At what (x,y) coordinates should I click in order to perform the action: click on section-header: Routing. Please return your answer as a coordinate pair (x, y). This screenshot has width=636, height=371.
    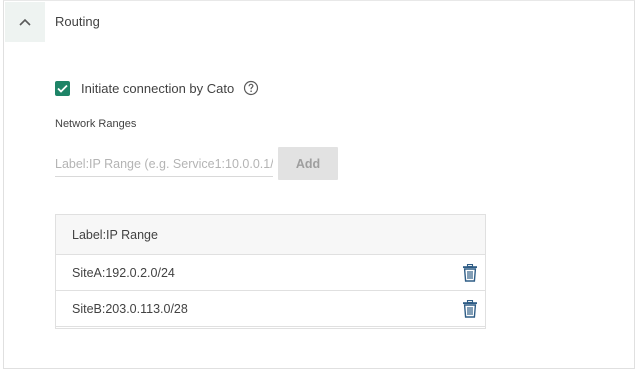
    Looking at the image, I should click on (319, 22).